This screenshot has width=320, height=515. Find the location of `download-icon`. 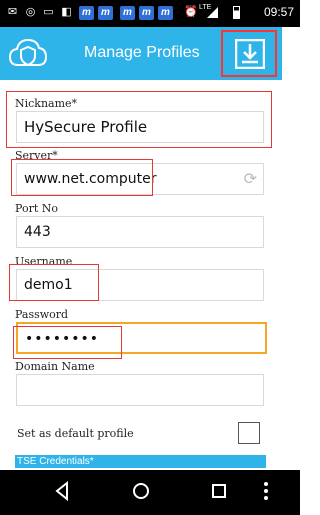

download-icon is located at coordinates (250, 54).